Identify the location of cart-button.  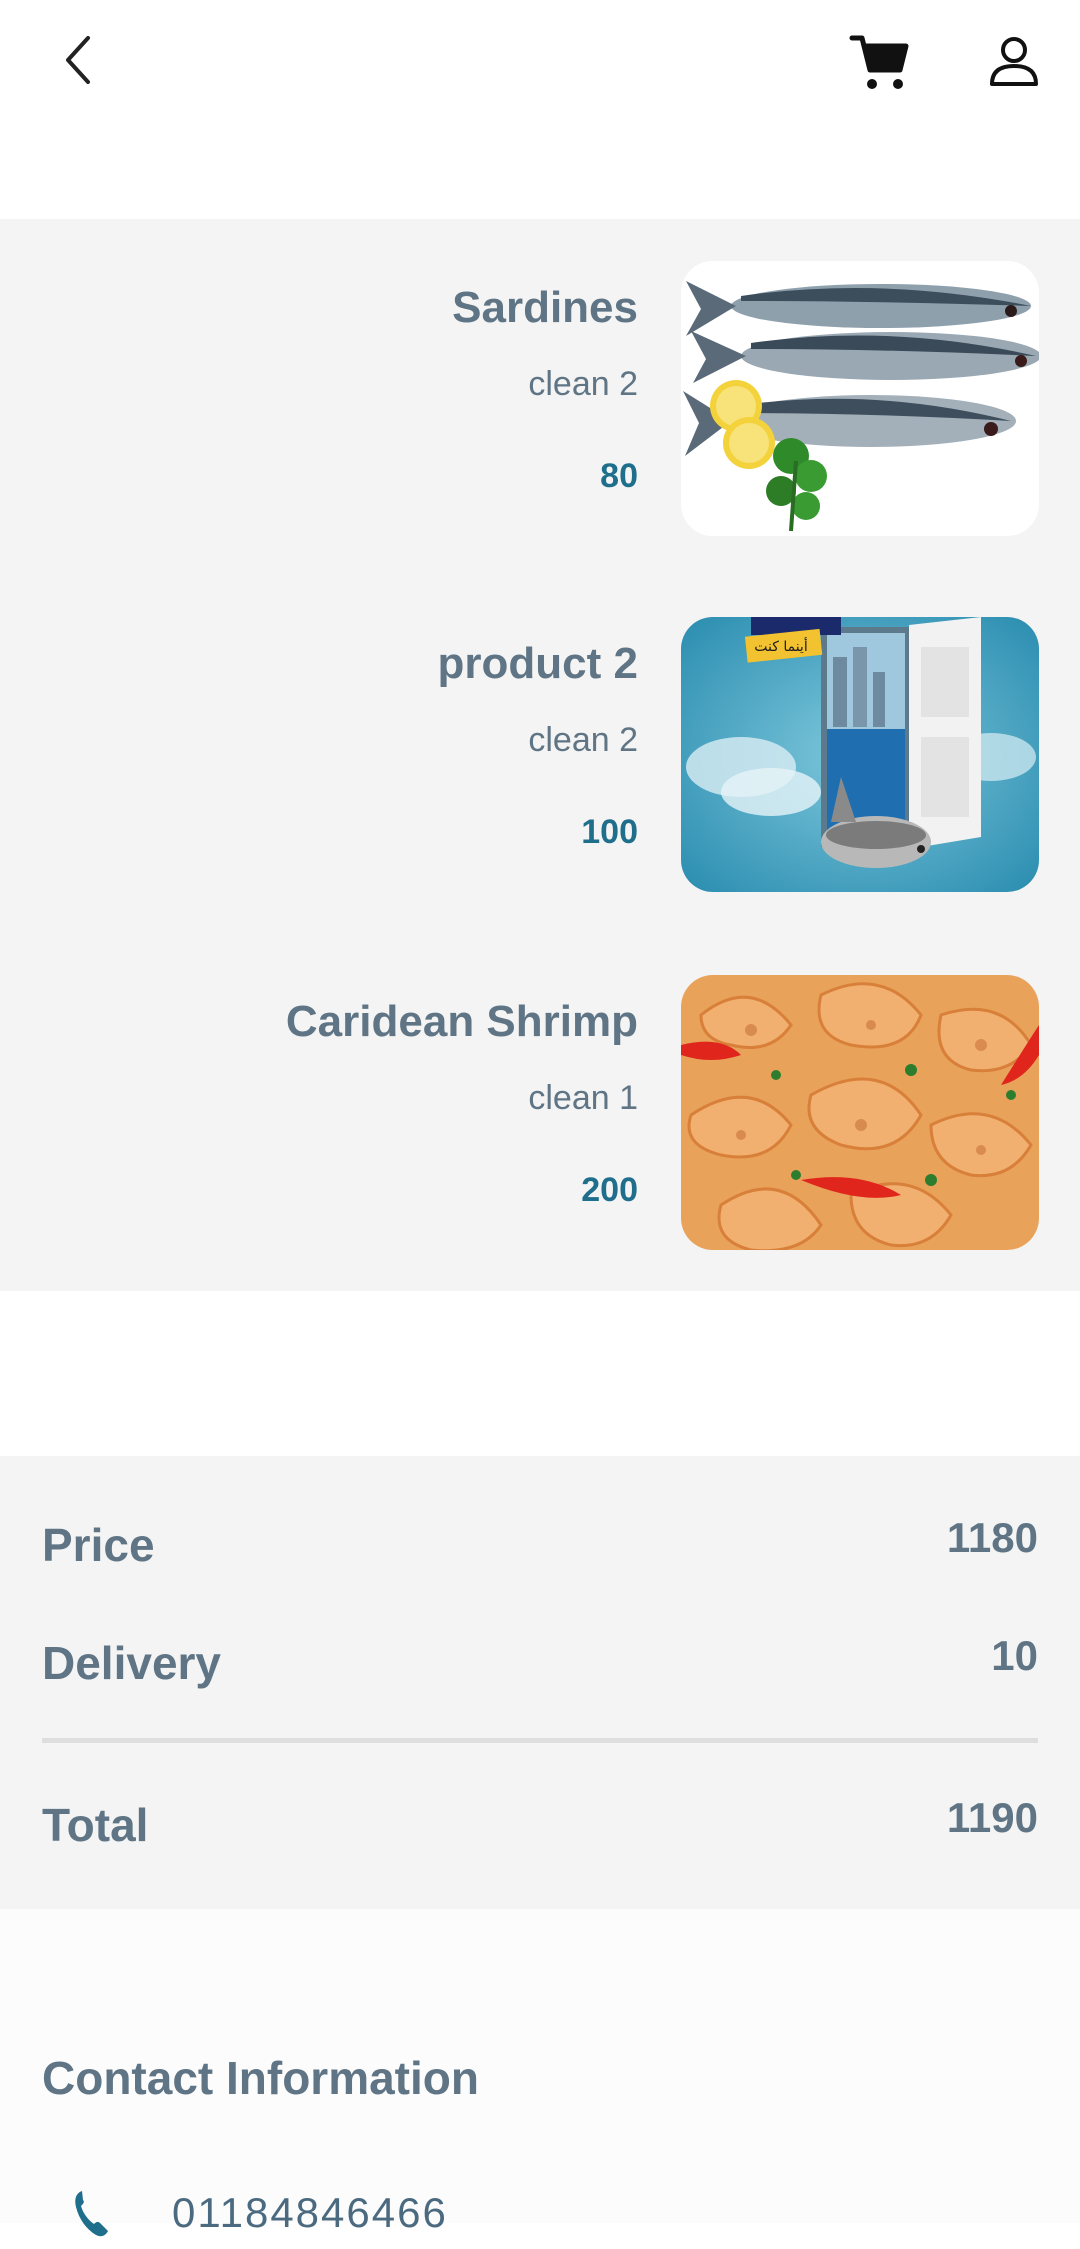
(880, 62).